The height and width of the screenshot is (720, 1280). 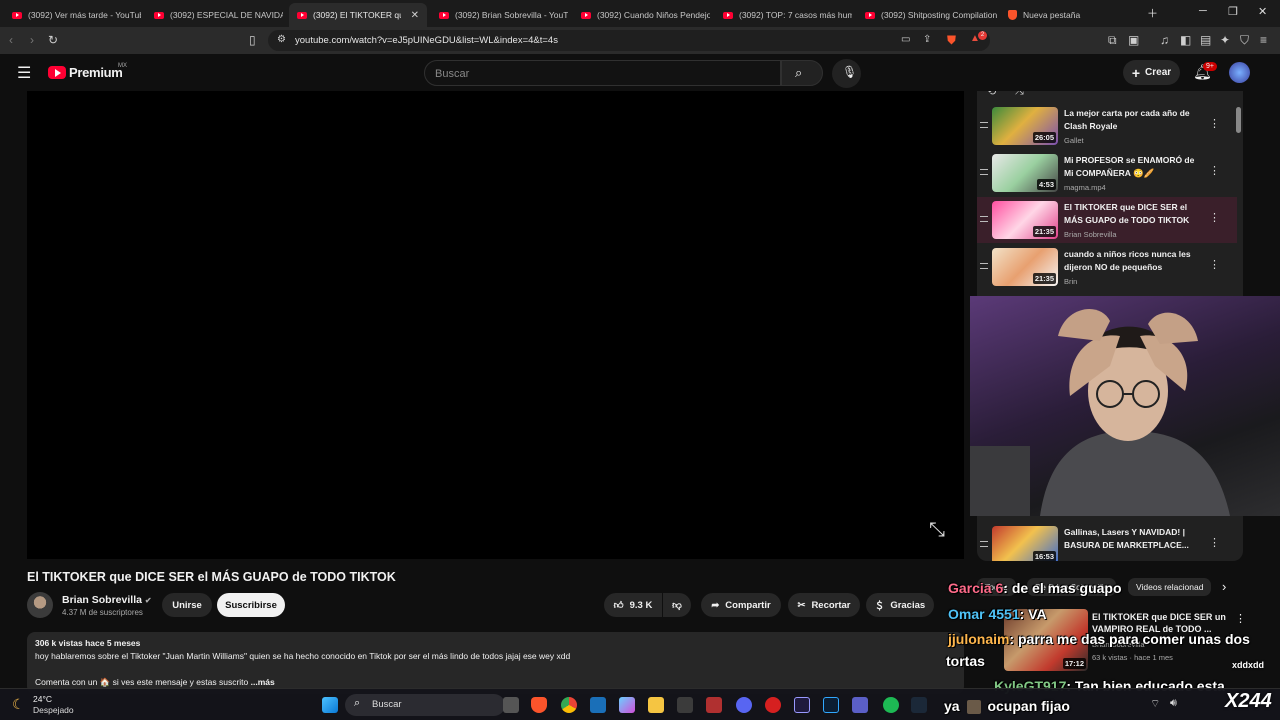 I want to click on video-thumbnail: 4:53, so click(x=1025, y=173).